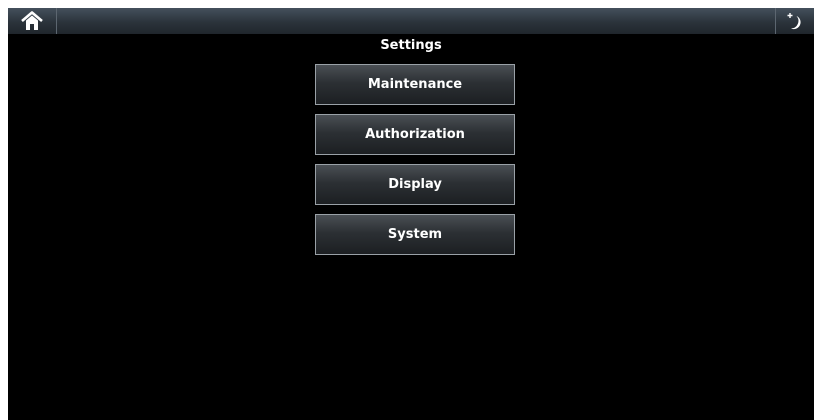  Describe the element at coordinates (415, 234) in the screenshot. I see `system-button: System` at that location.